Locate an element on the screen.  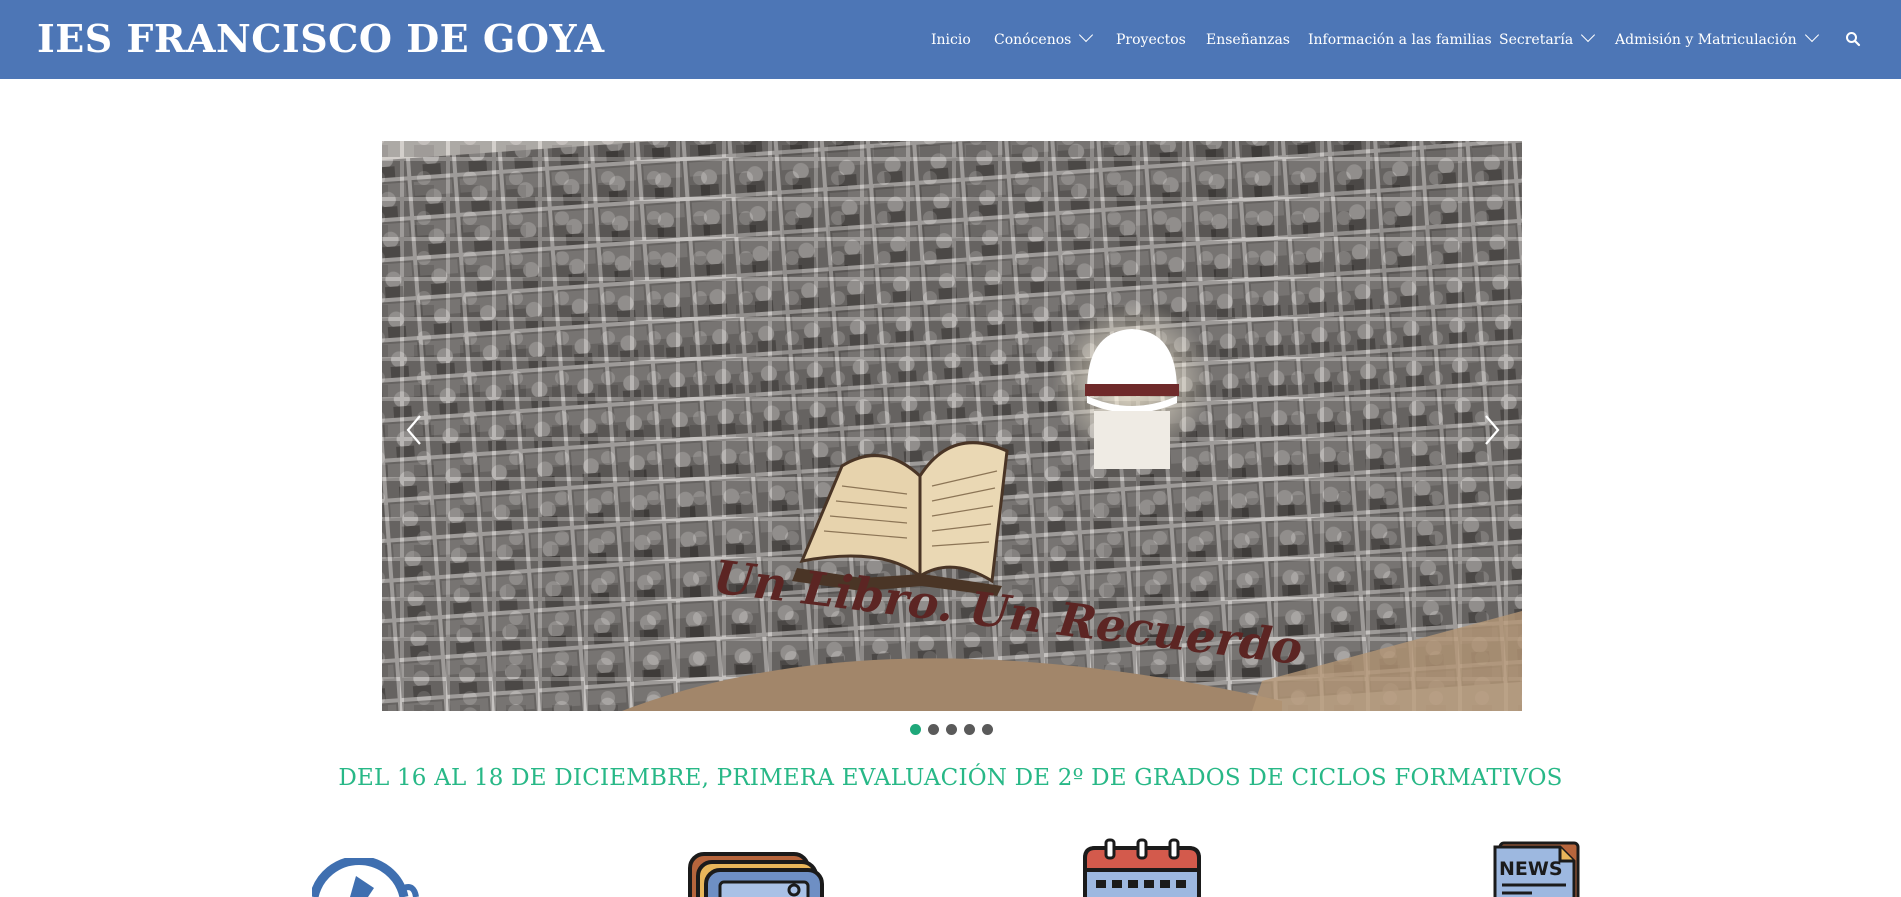
feature-link-music is located at coordinates (365, 876).